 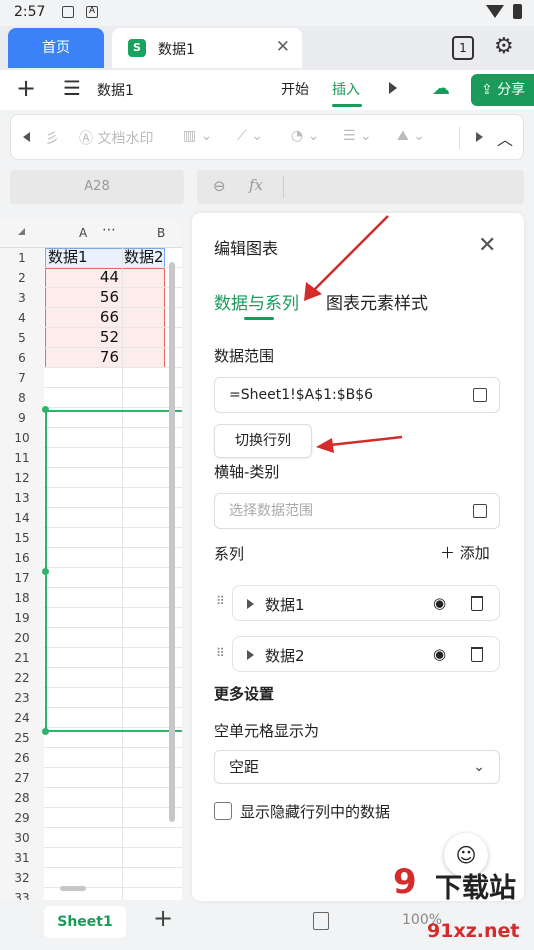 What do you see at coordinates (161, 233) in the screenshot?
I see `column-header-b: B` at bounding box center [161, 233].